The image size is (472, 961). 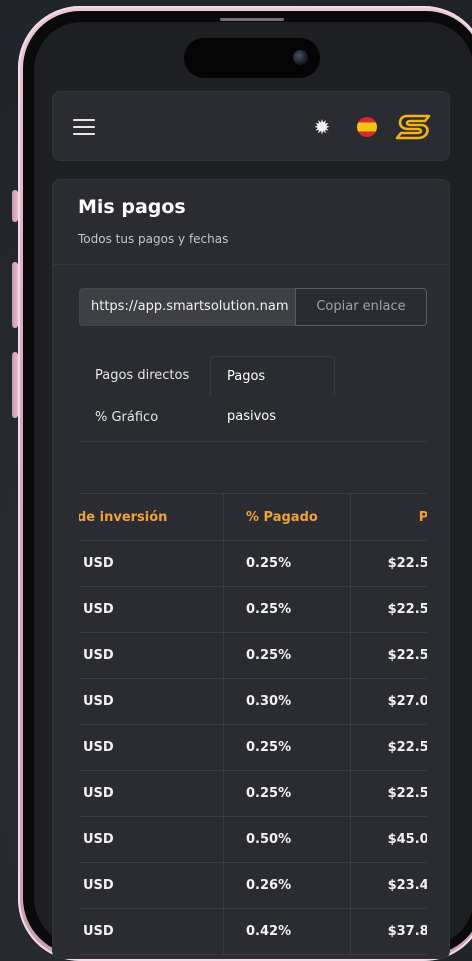 I want to click on smart-solution-logo, so click(x=414, y=127).